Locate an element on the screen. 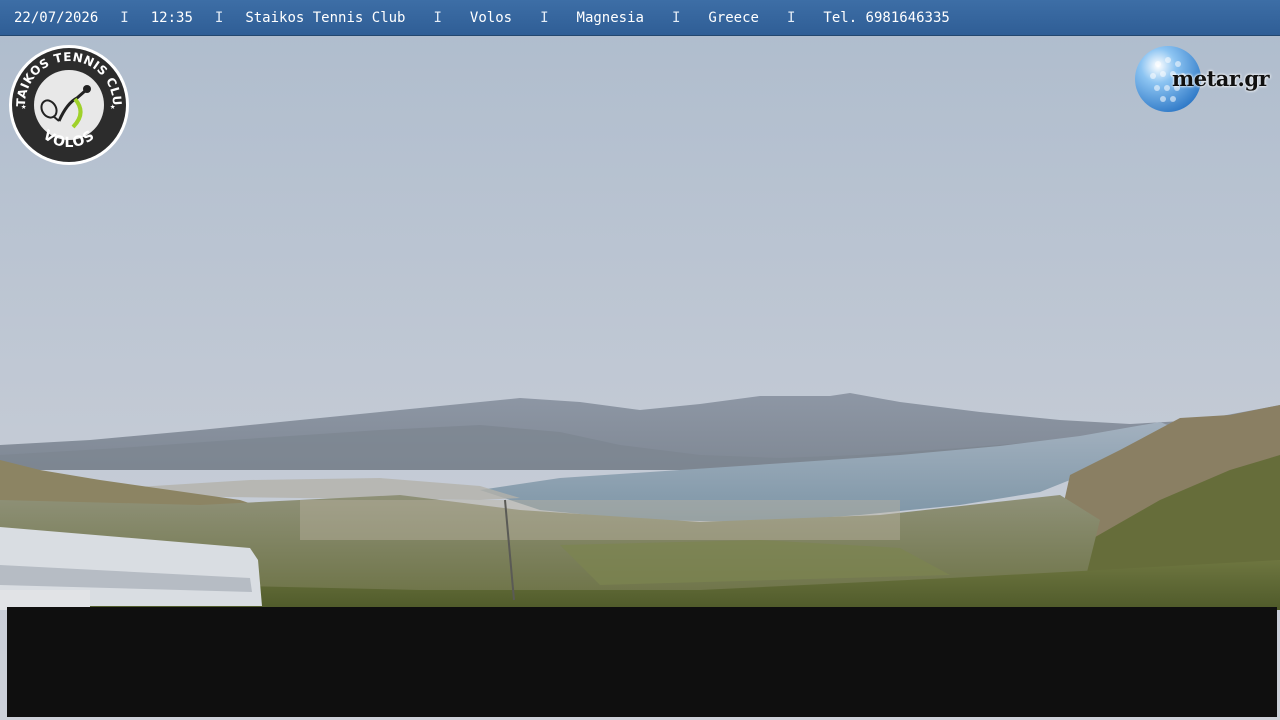  phone-text: Tel. 6981646335 is located at coordinates (886, 17).